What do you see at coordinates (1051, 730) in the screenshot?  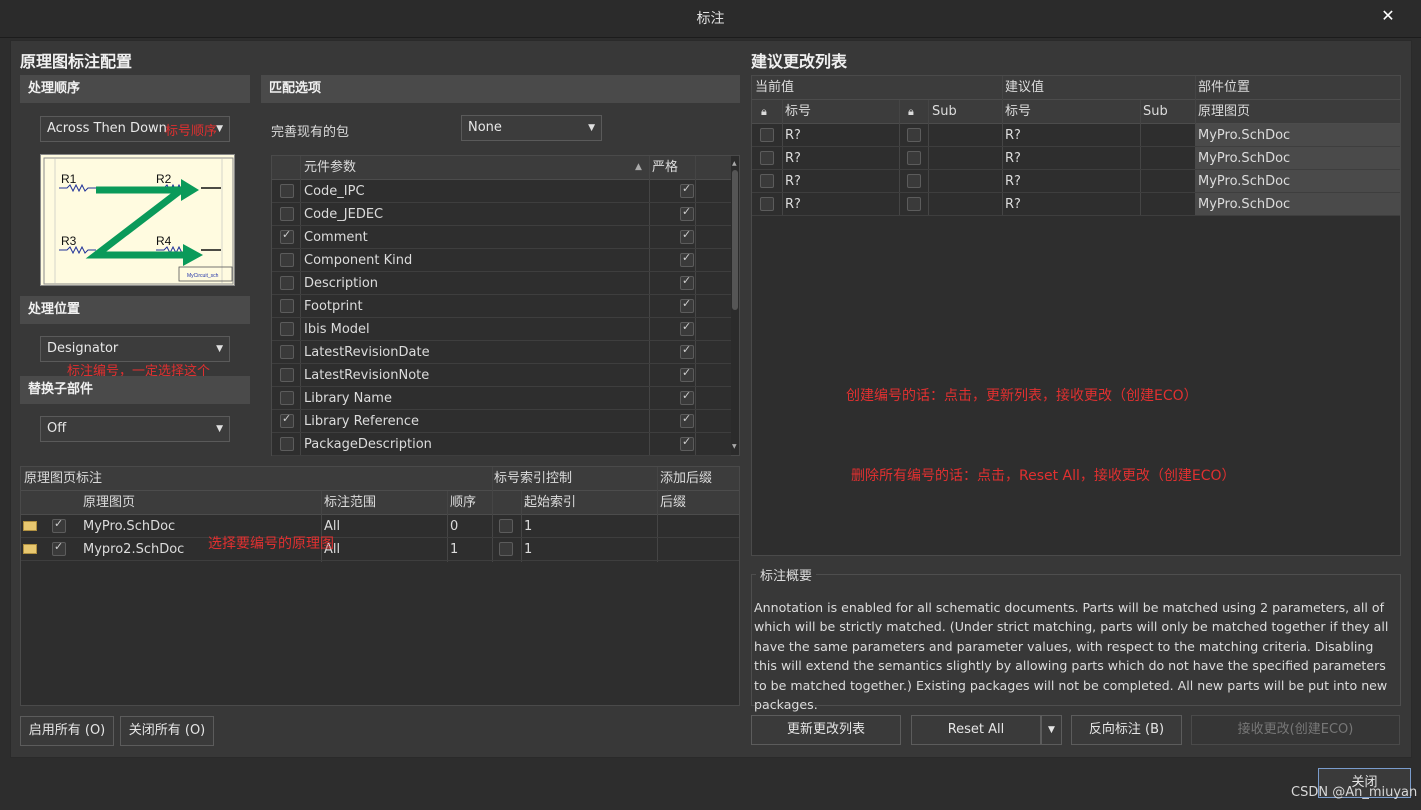 I see `reset-dropdown-button: ▼` at bounding box center [1051, 730].